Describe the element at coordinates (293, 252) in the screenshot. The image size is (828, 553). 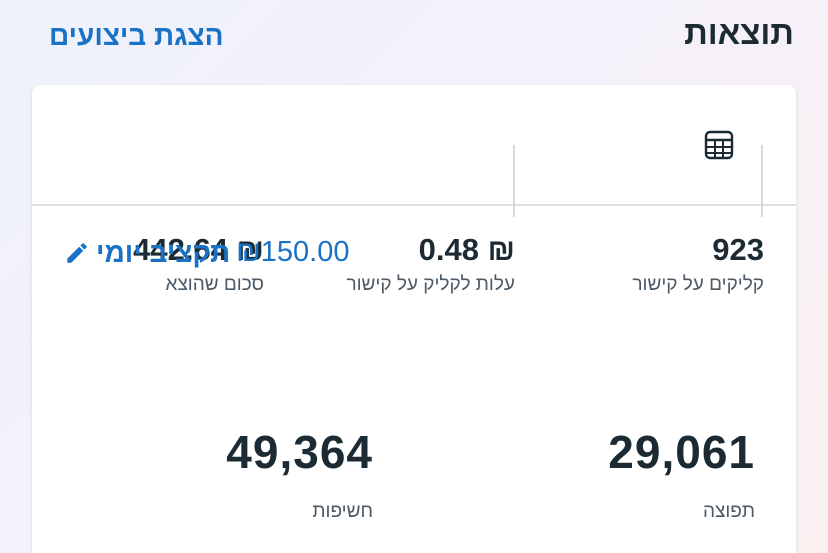
I see `budget-amount: ₪150.00` at that location.